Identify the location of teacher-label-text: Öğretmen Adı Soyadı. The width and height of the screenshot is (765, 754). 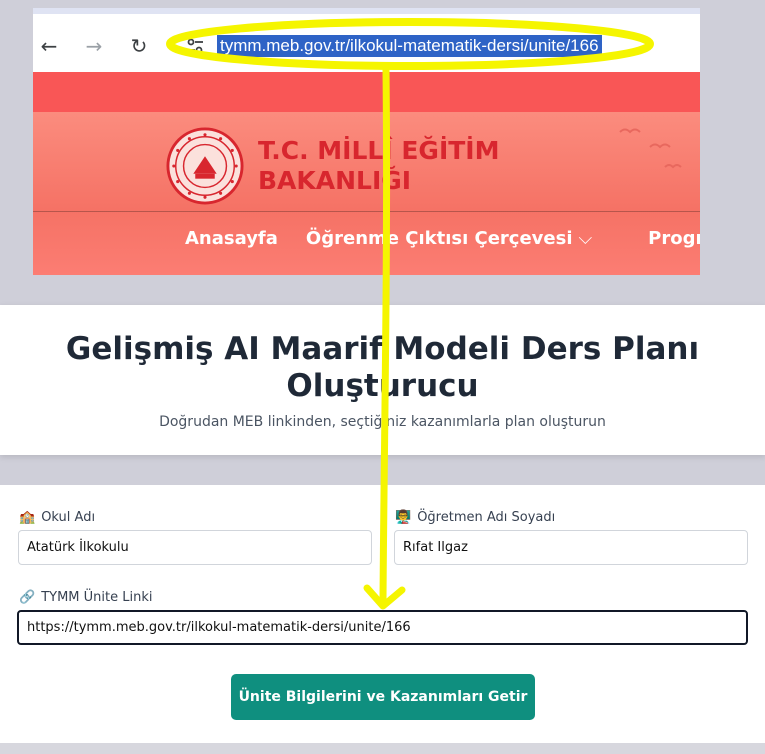
(486, 517).